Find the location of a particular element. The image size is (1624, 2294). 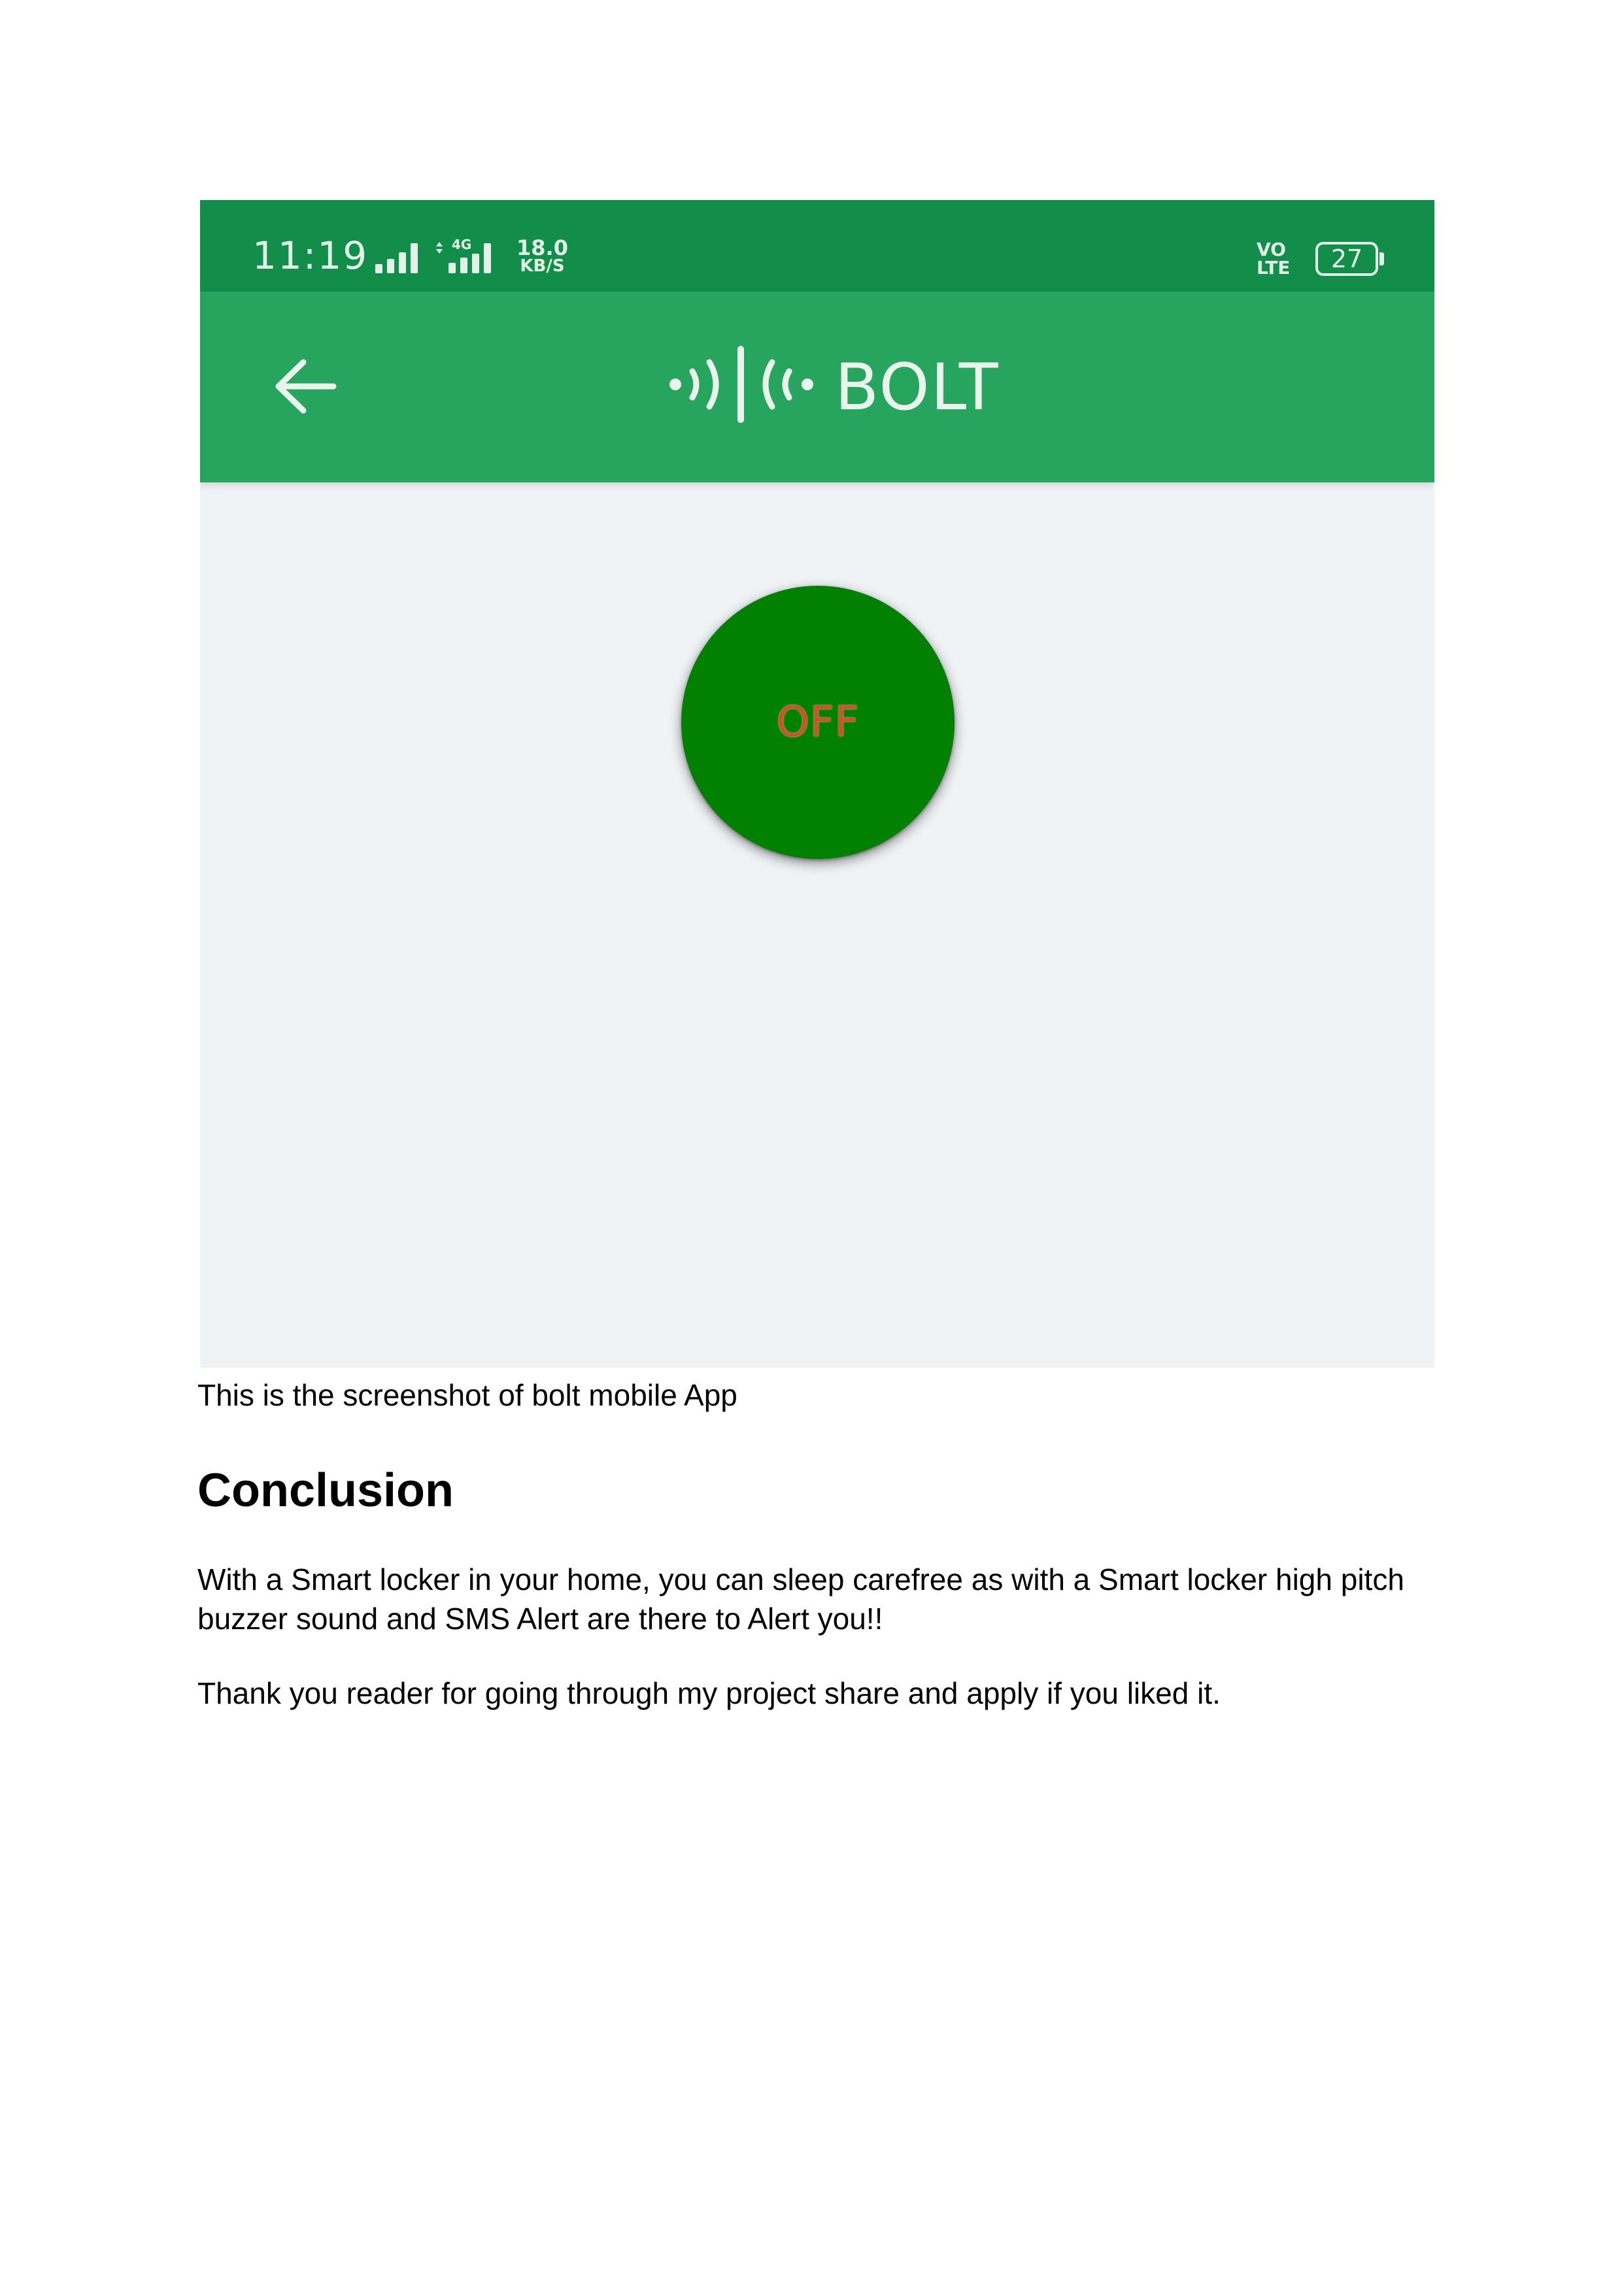

battery-tip is located at coordinates (1381, 258).